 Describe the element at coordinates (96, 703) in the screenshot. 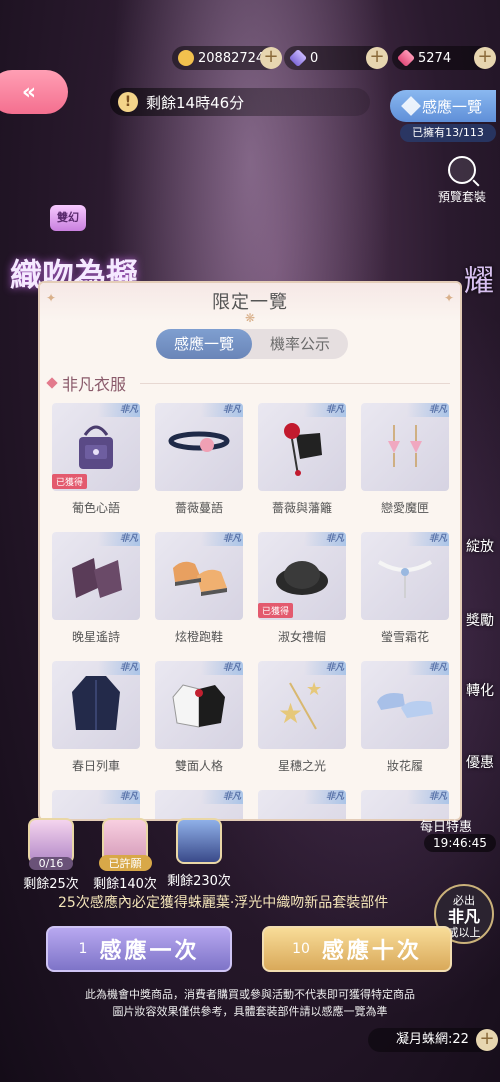

I see `navy-coat-icon` at that location.